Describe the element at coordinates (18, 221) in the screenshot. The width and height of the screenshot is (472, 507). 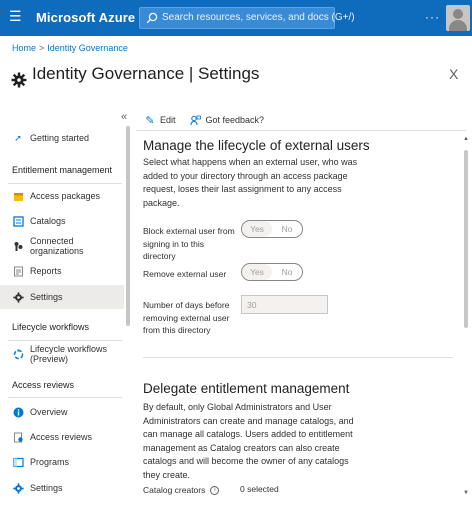
I see `catalog-icon` at that location.